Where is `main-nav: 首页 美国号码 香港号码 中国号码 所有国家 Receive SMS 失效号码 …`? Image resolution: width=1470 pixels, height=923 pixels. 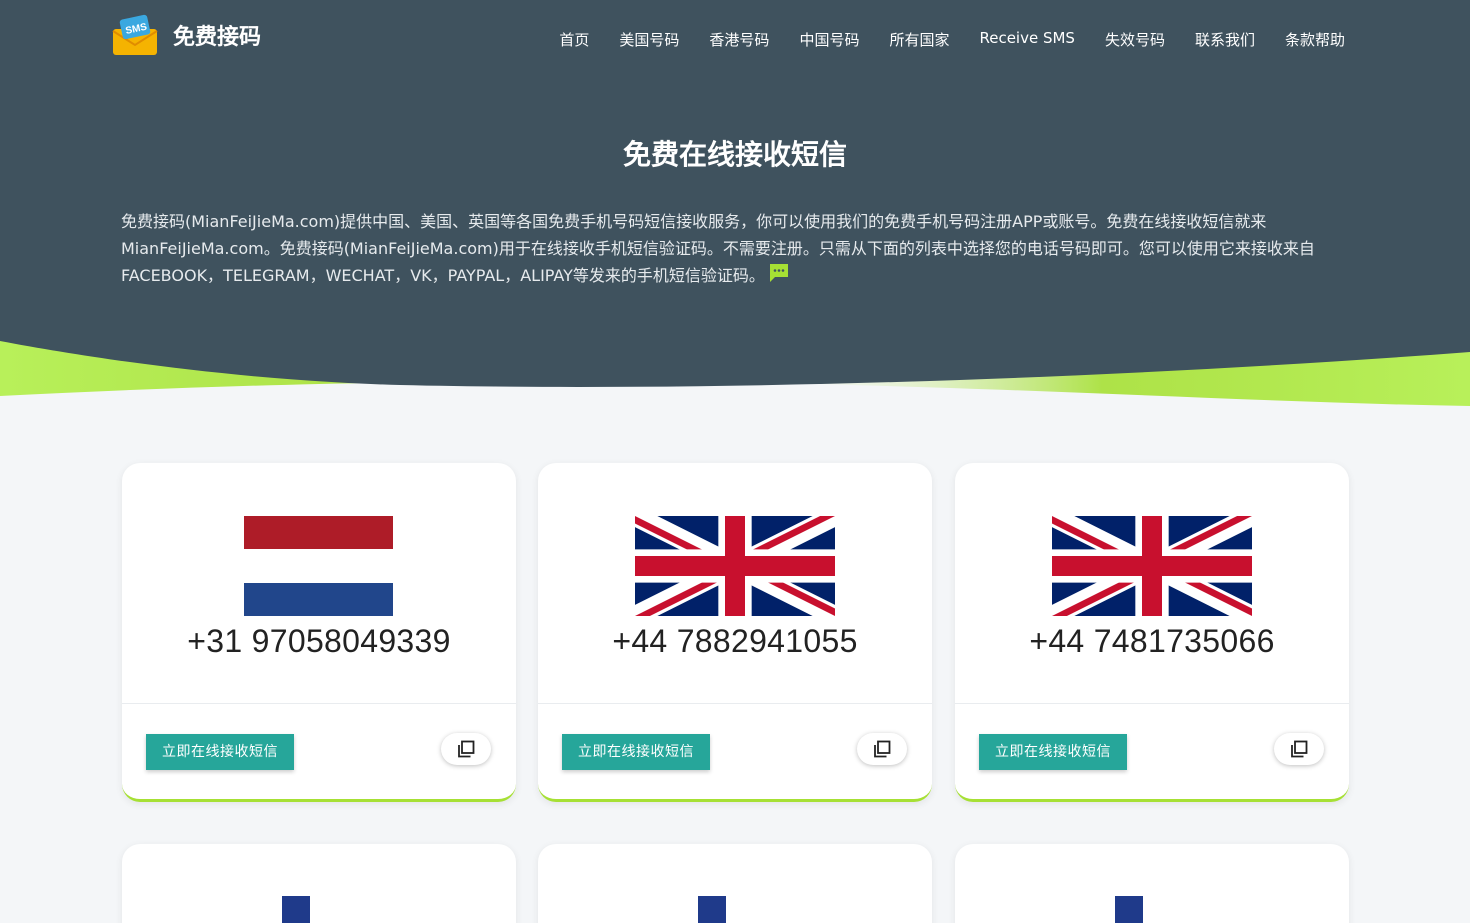 main-nav: 首页 美国号码 香港号码 中国号码 所有国家 Receive SMS 失效号码 … is located at coordinates (937, 39).